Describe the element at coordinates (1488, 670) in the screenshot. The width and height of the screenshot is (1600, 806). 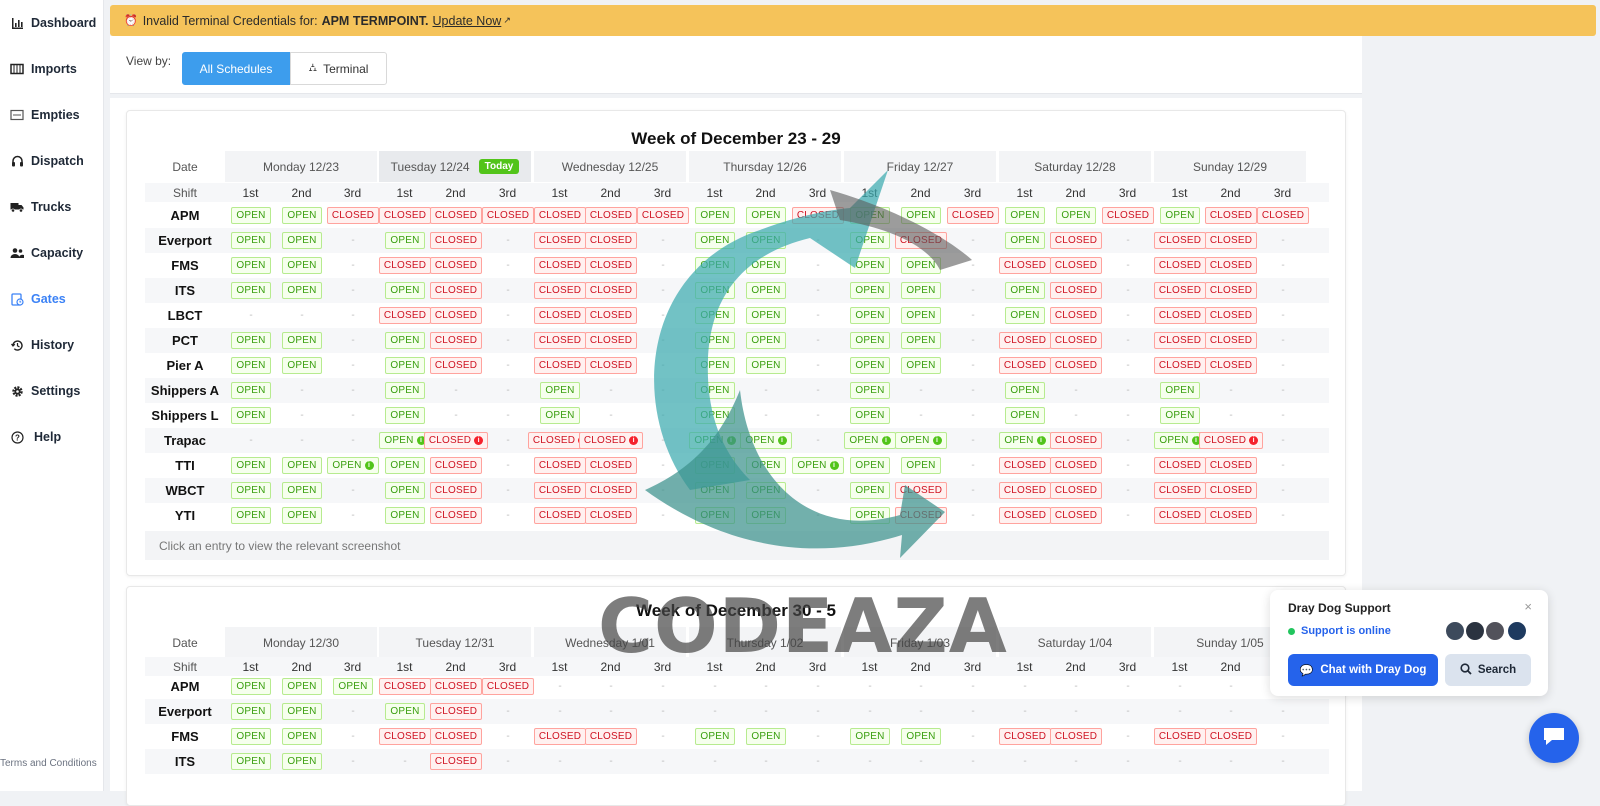
I see `search-button: Search` at that location.